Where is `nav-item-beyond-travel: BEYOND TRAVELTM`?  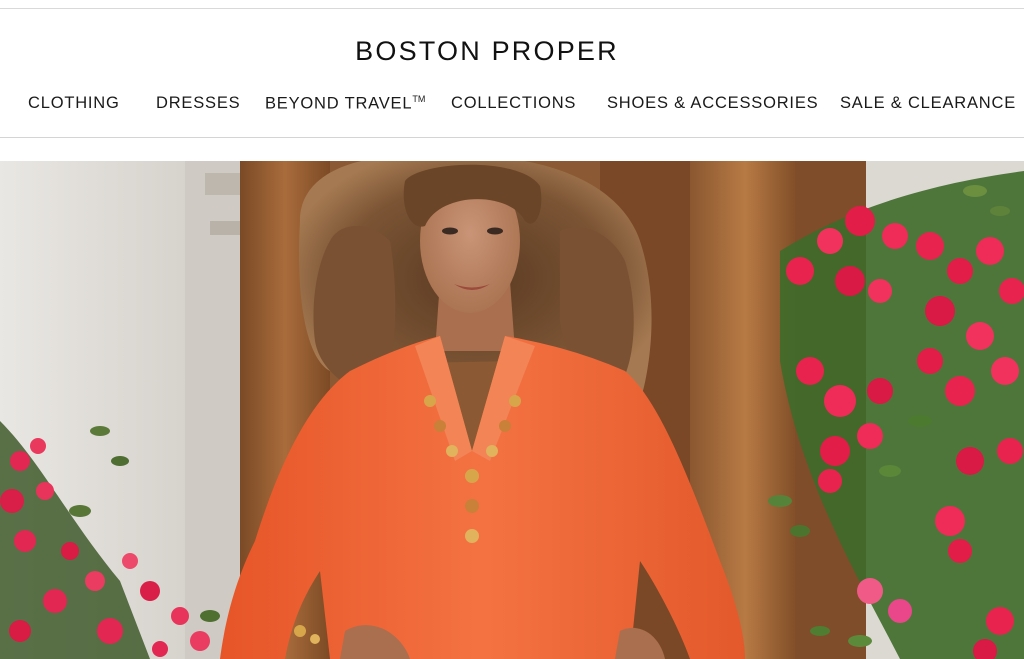 nav-item-beyond-travel: BEYOND TRAVELTM is located at coordinates (345, 104).